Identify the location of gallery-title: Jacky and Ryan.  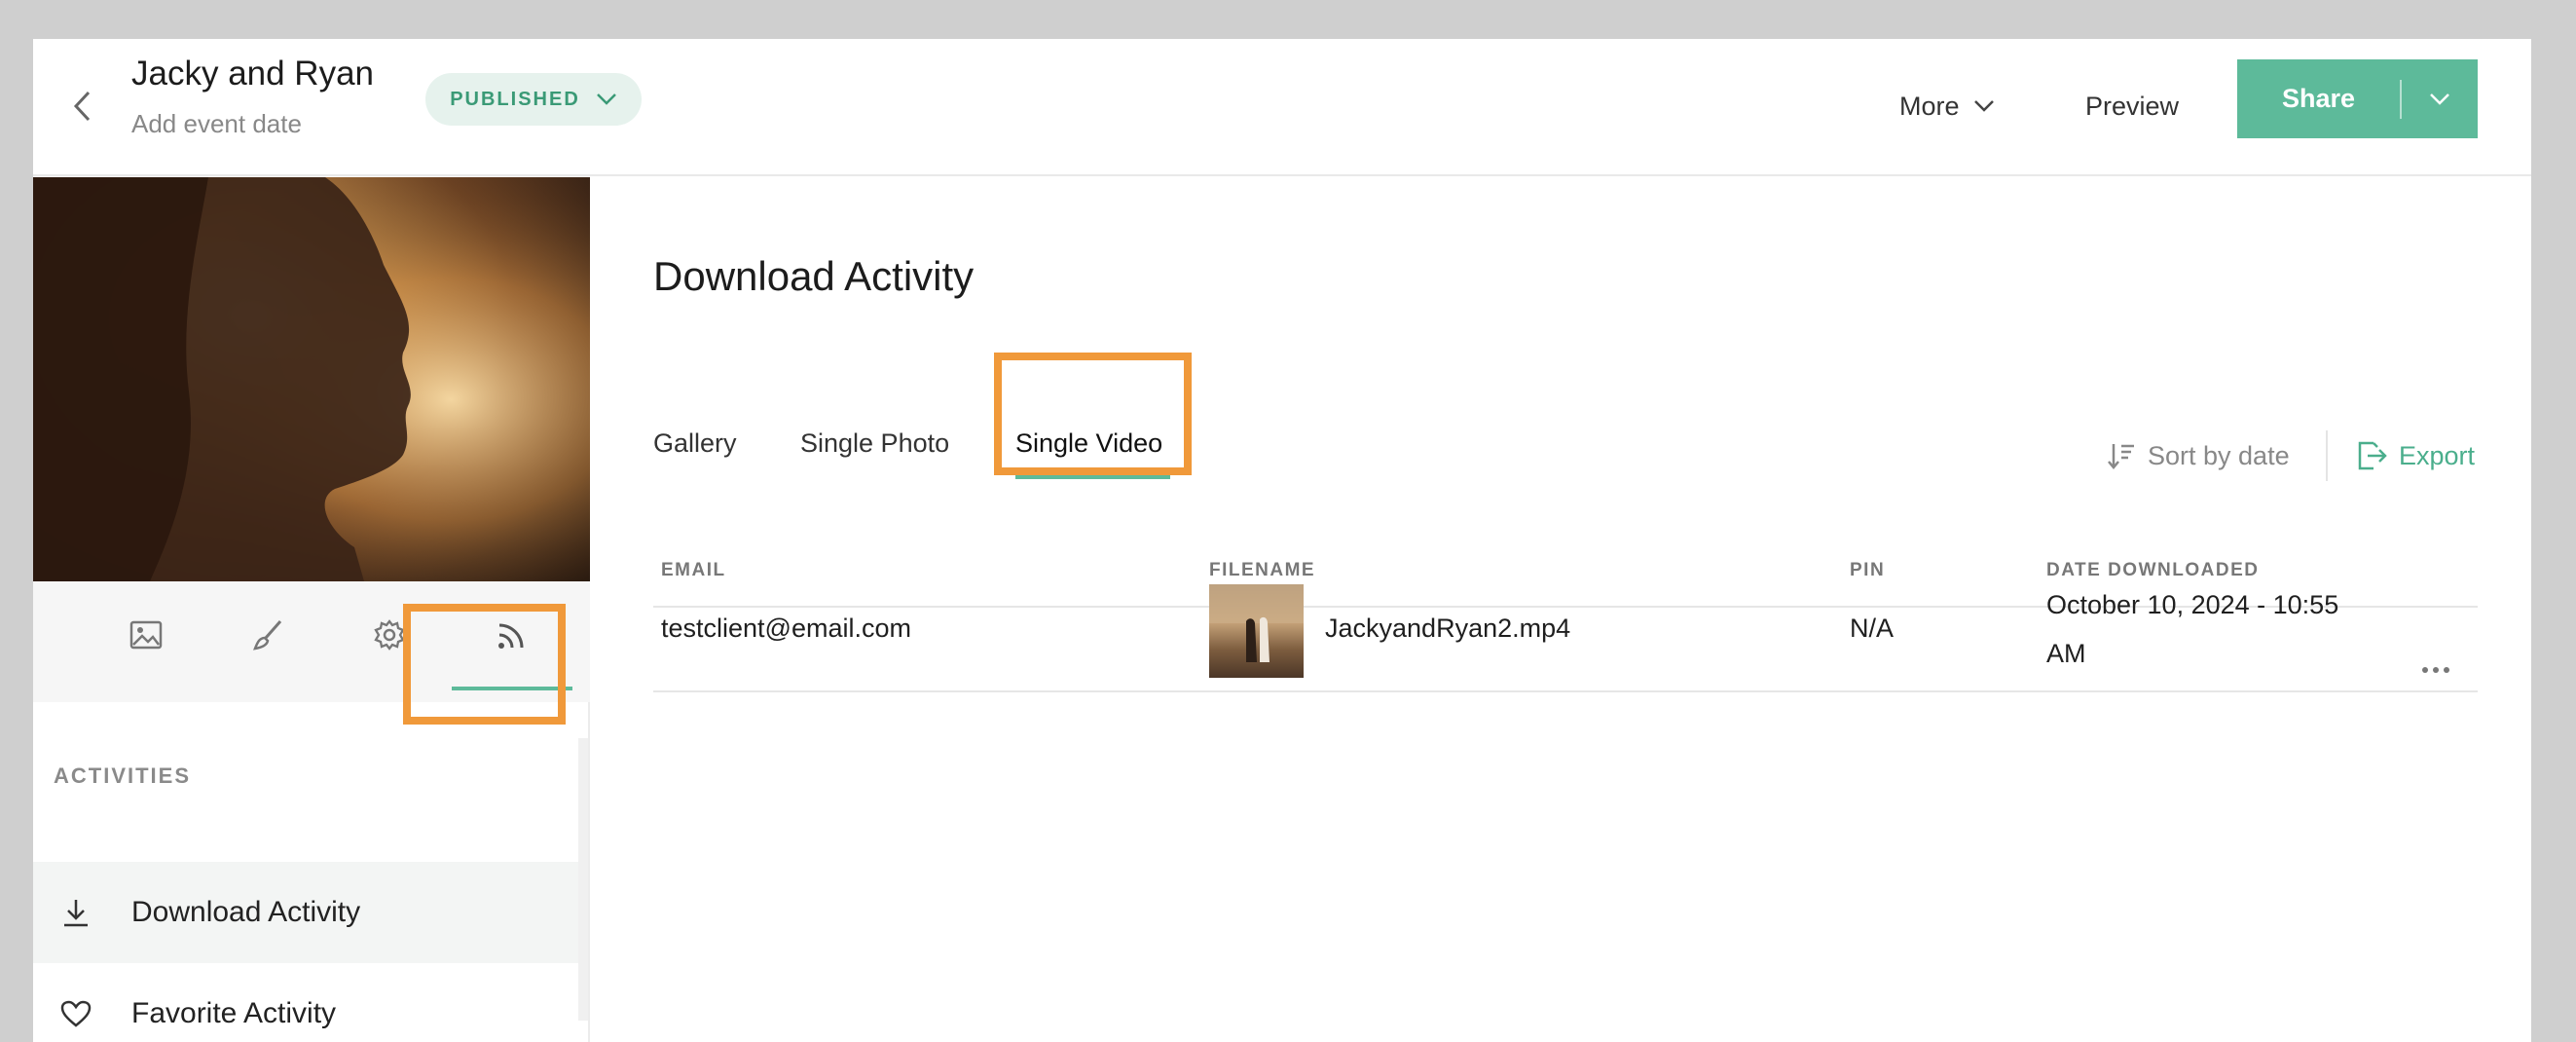
(253, 74).